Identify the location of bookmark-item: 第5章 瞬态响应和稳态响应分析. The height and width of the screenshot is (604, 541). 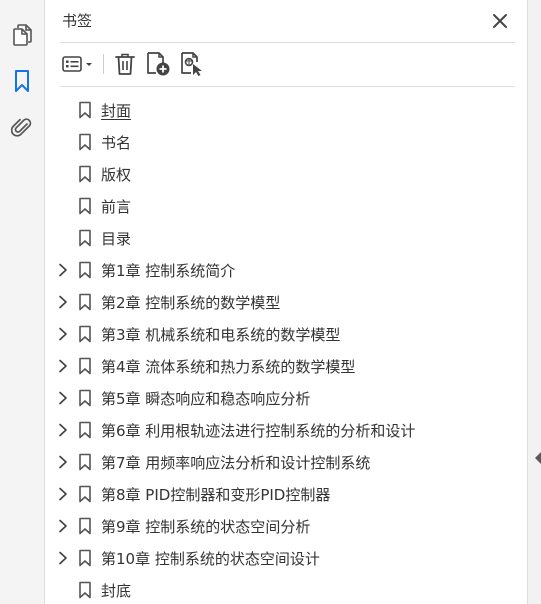
(286, 398).